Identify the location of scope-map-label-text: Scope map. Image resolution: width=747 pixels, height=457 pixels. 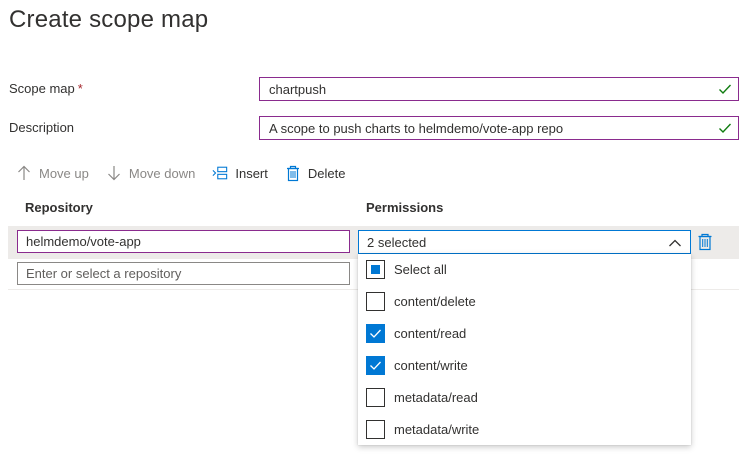
(42, 88).